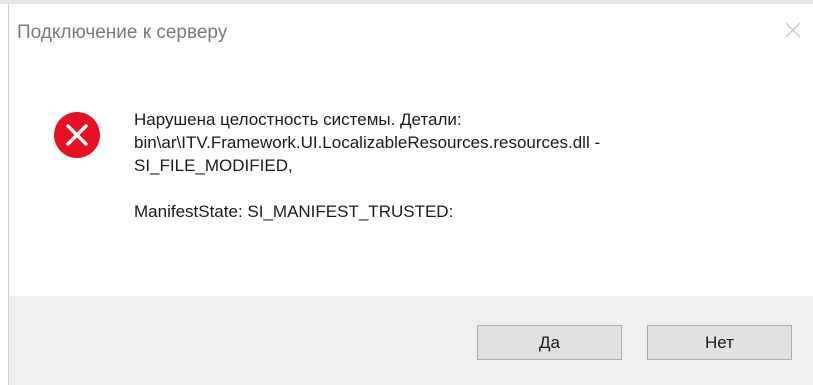  Describe the element at coordinates (213, 165) in the screenshot. I see `message-line: SI_FILE_MODIFIED,` at that location.